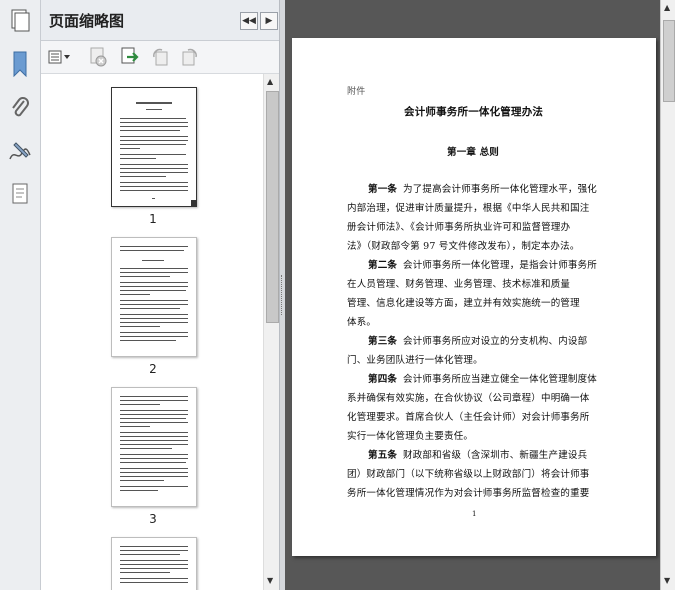  I want to click on options-icon, so click(60, 57).